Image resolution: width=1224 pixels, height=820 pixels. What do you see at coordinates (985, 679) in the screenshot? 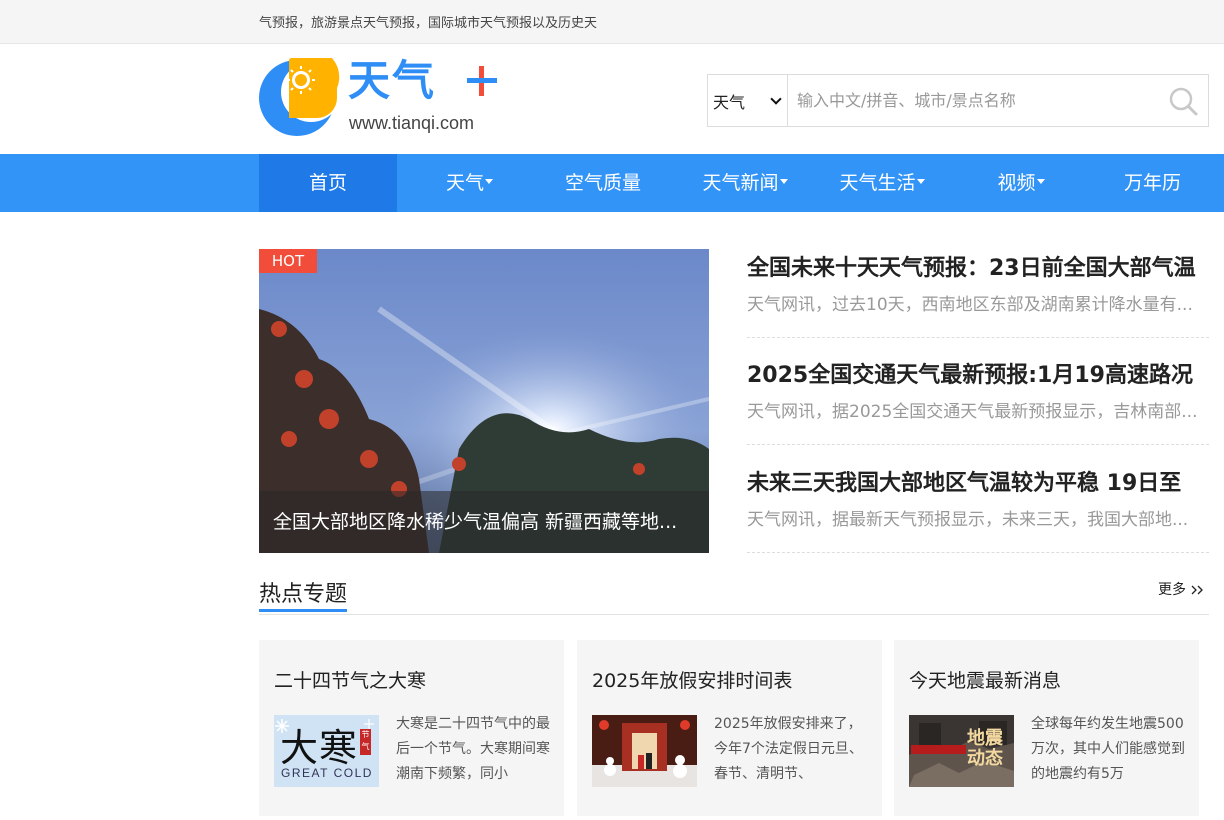
I see `topic-title: 今天地震最新消息` at bounding box center [985, 679].